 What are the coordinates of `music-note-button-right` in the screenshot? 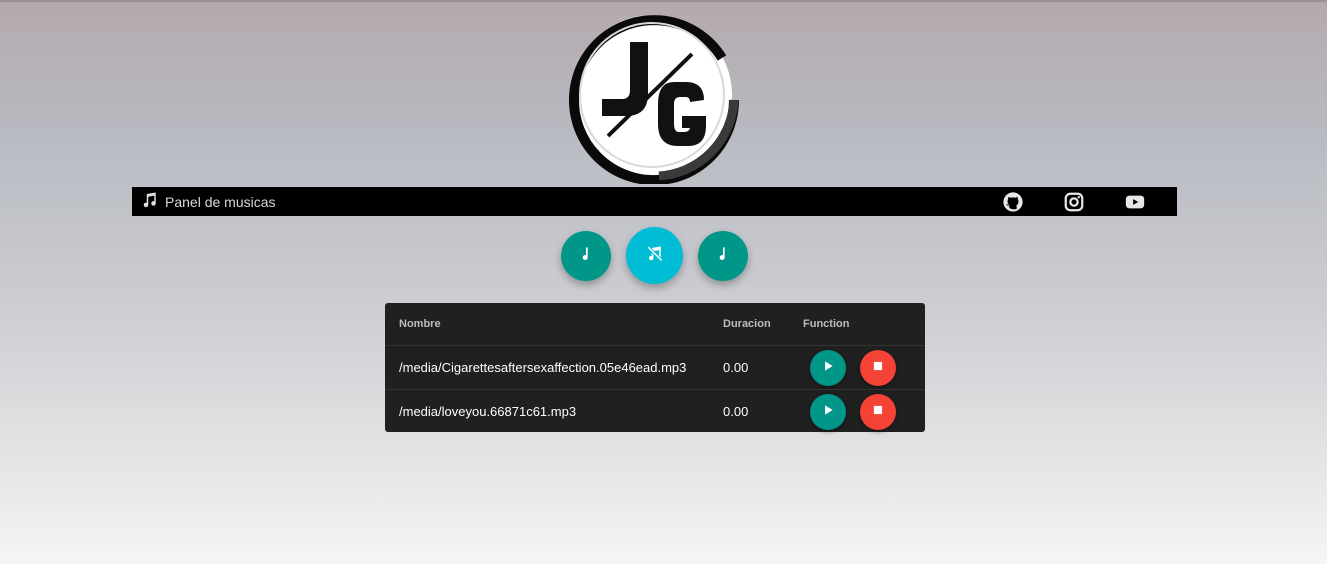 It's located at (723, 256).